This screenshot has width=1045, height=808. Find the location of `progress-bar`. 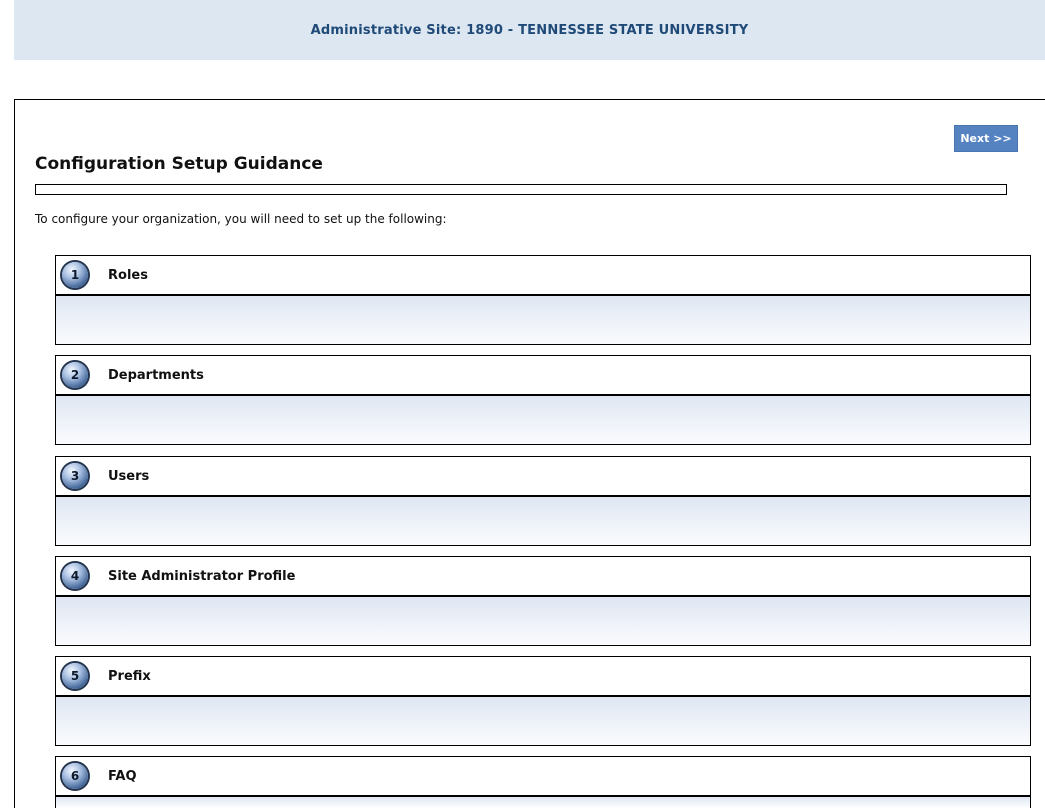

progress-bar is located at coordinates (521, 189).